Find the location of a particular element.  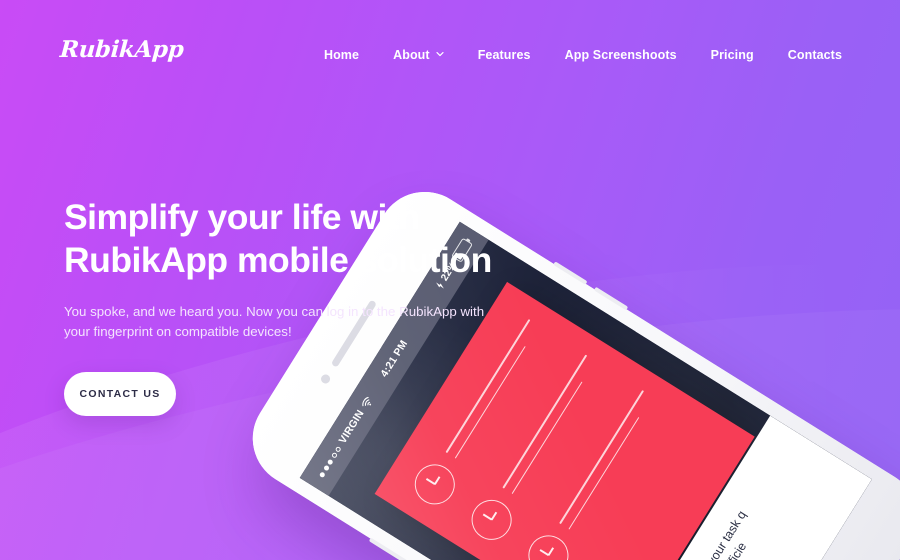

nav-item-app-screenshoots: App Screenshoots is located at coordinates (621, 55).